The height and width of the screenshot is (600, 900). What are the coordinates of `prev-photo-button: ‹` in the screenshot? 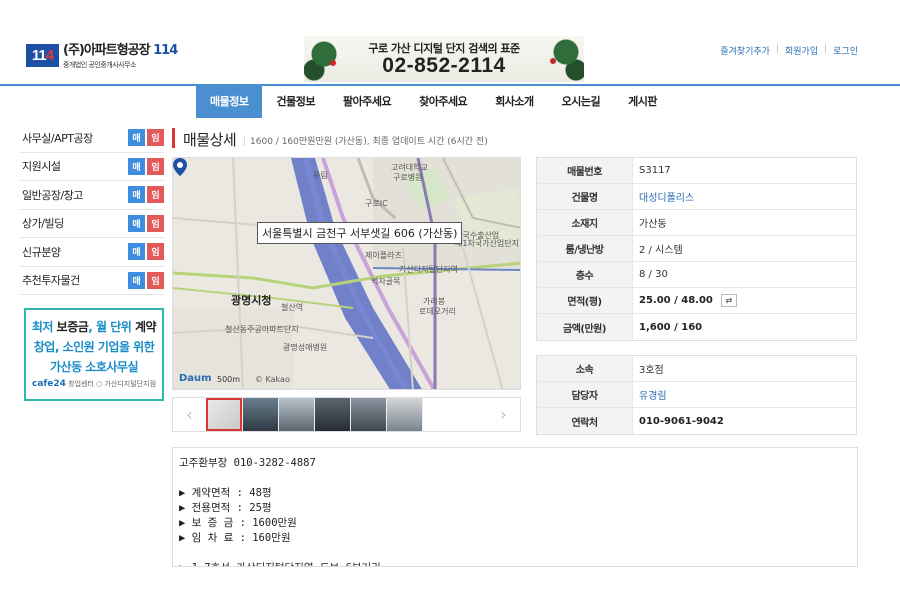 It's located at (189, 414).